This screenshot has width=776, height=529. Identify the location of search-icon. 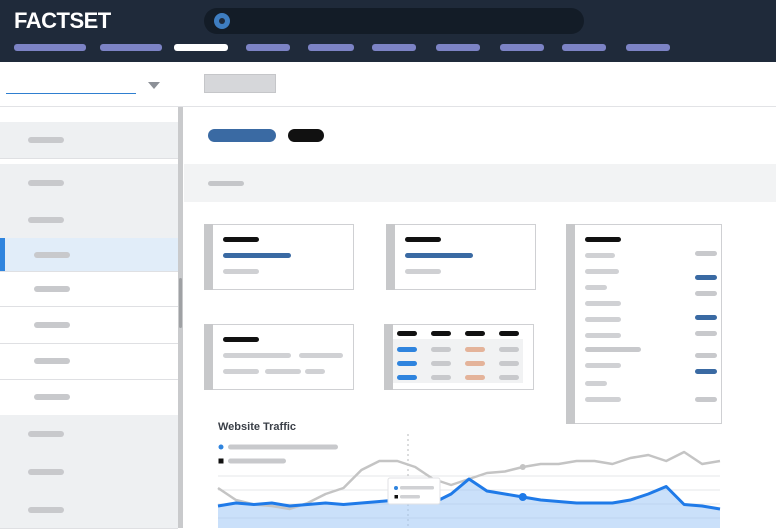
(222, 21).